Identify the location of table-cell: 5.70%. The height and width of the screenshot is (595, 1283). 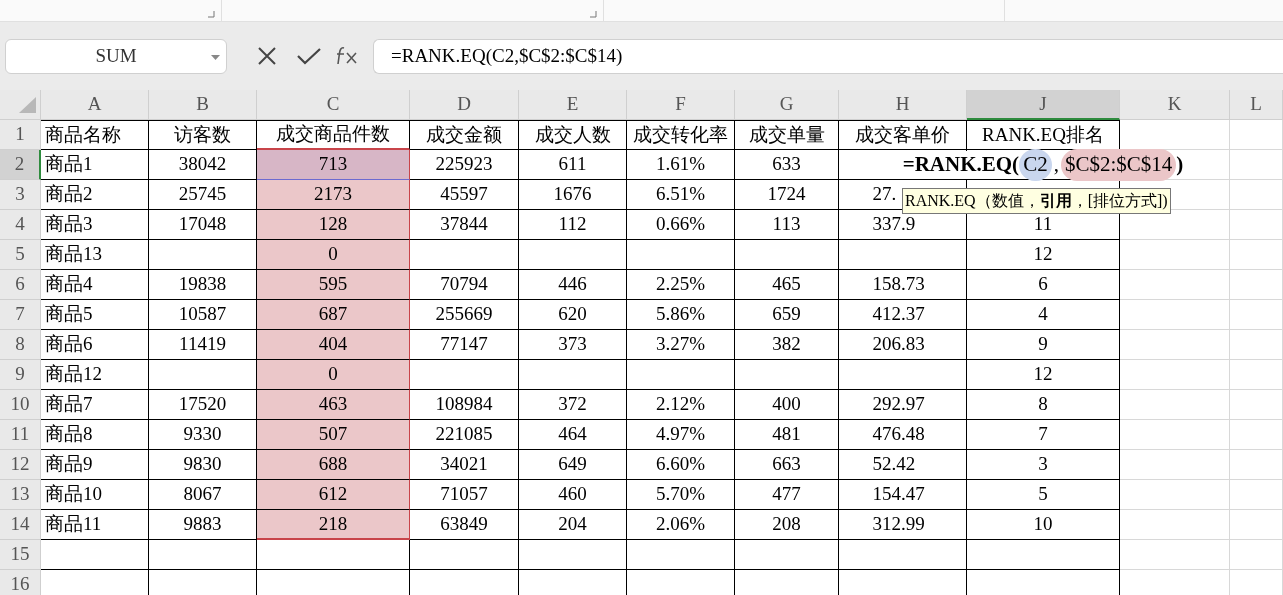
(681, 495).